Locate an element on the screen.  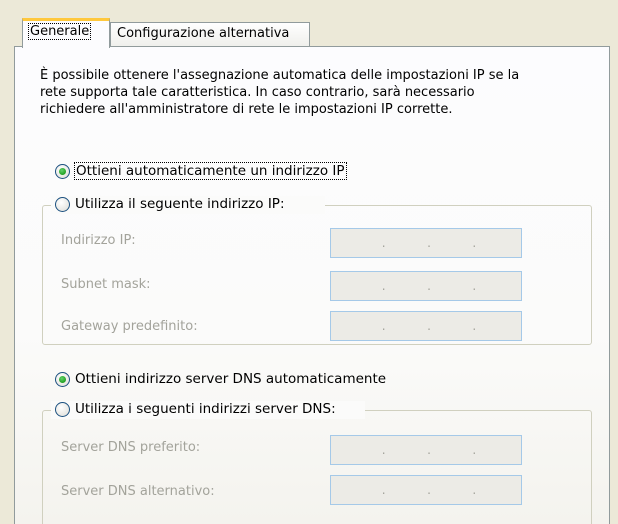
tab-configurazione-alternativa: Configurazione alternativa is located at coordinates (210, 35).